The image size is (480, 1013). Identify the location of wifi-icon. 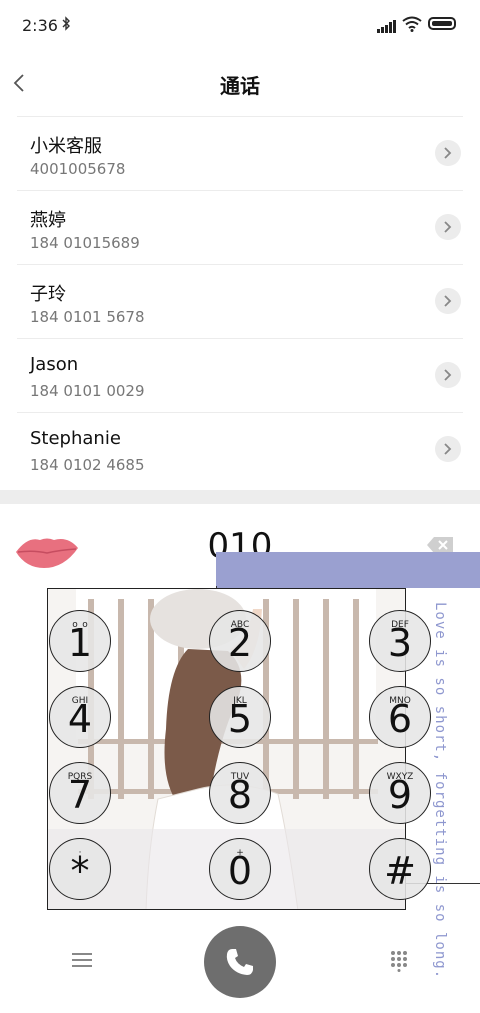
(412, 26).